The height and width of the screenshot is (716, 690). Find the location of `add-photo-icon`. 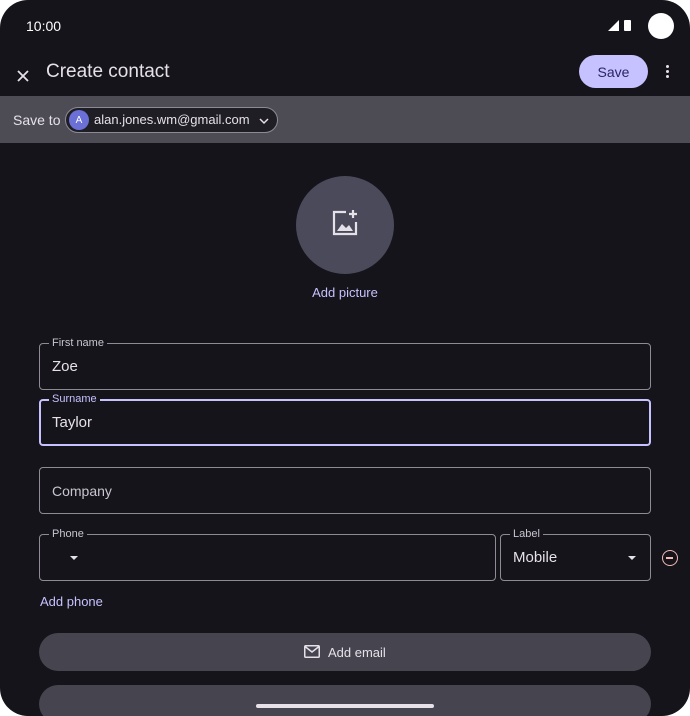

add-photo-icon is located at coordinates (345, 223).